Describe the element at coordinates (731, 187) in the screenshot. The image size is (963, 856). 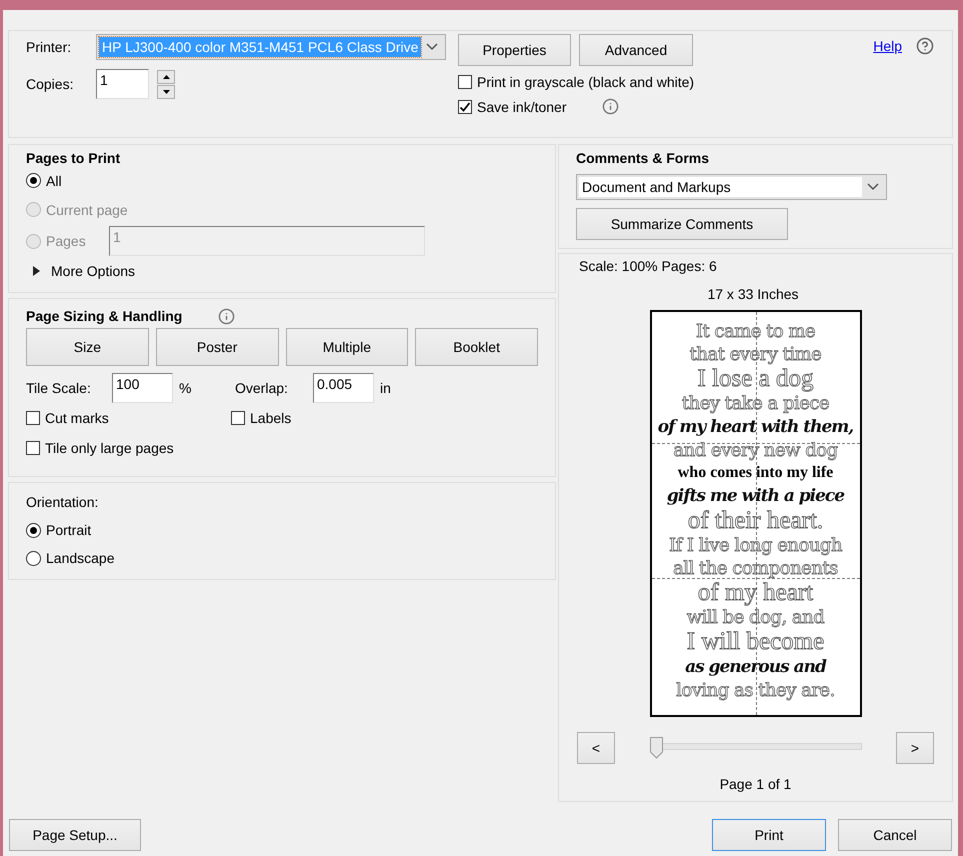
I see `comments-dropdown: Document and Markups` at that location.